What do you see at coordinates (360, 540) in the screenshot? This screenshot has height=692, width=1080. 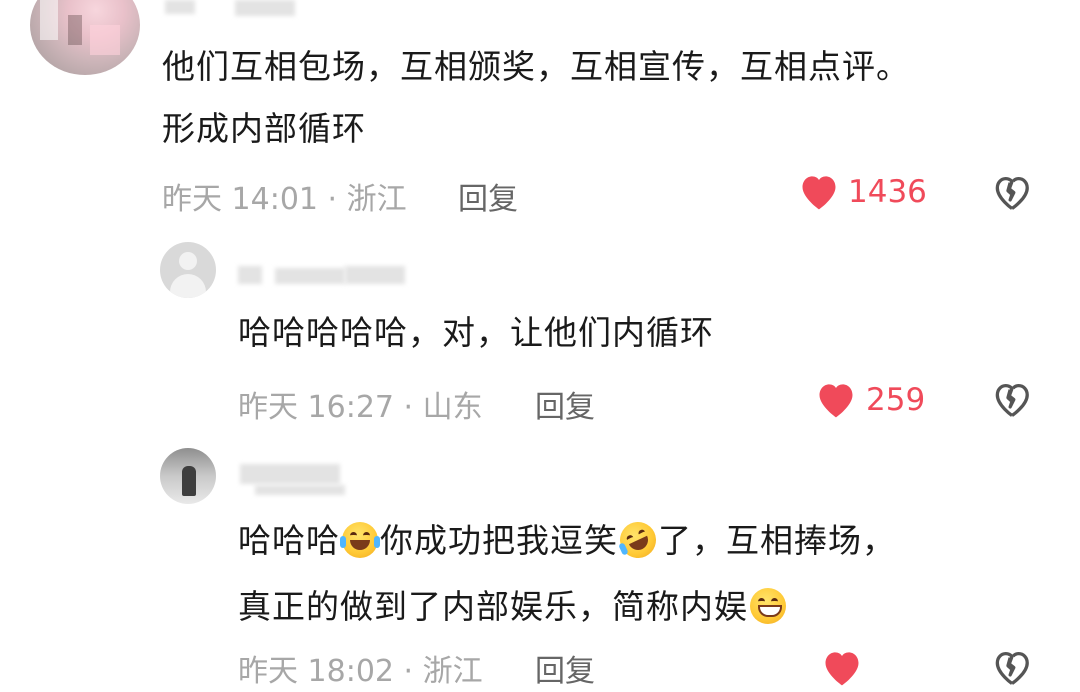 I see `tears-of-joy-emoji-icon` at bounding box center [360, 540].